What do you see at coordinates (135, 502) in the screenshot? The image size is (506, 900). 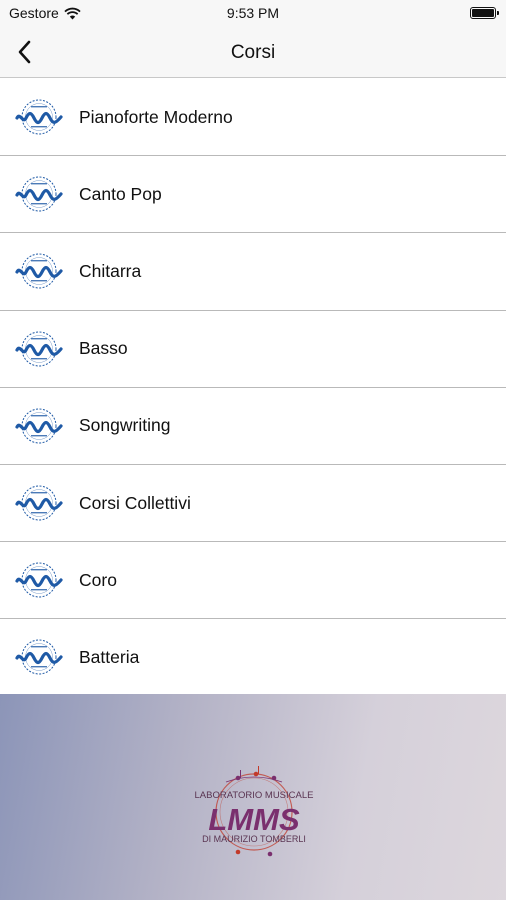 I see `course-label: Corsi Collettivi` at bounding box center [135, 502].